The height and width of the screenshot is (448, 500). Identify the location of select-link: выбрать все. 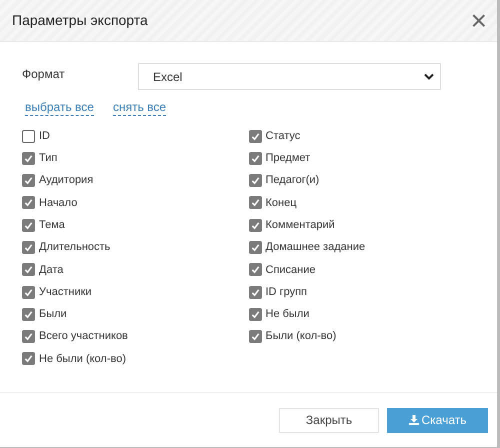
(59, 108).